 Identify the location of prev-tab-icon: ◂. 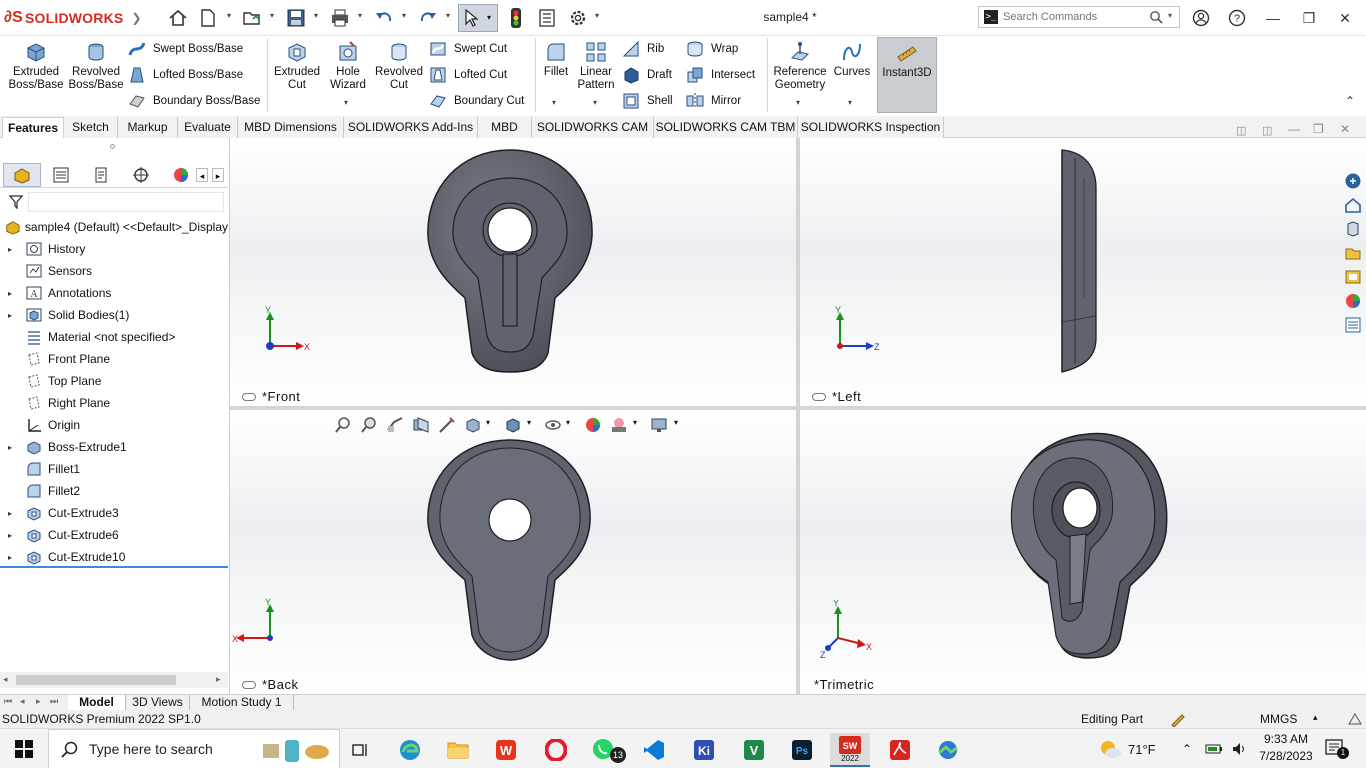
(22, 701).